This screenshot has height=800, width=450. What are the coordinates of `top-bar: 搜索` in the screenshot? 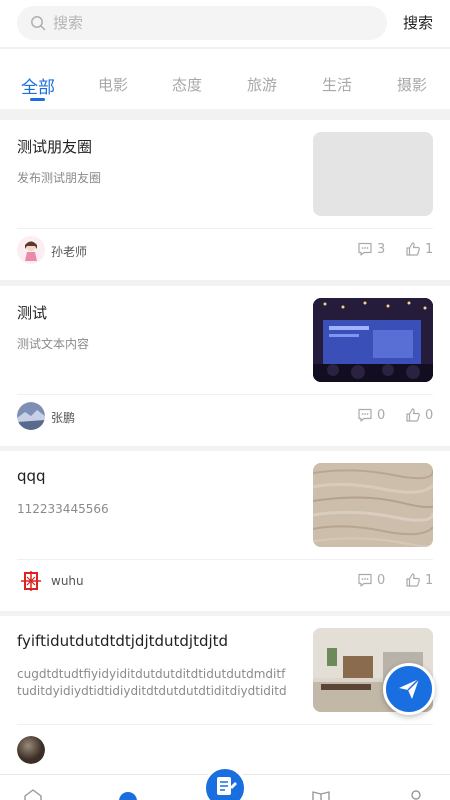 It's located at (225, 24).